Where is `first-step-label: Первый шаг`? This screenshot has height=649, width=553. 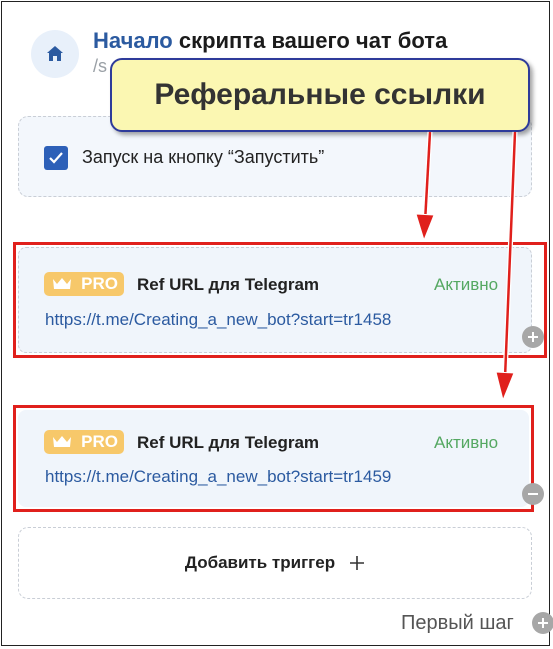
first-step-label: Первый шаг is located at coordinates (457, 623).